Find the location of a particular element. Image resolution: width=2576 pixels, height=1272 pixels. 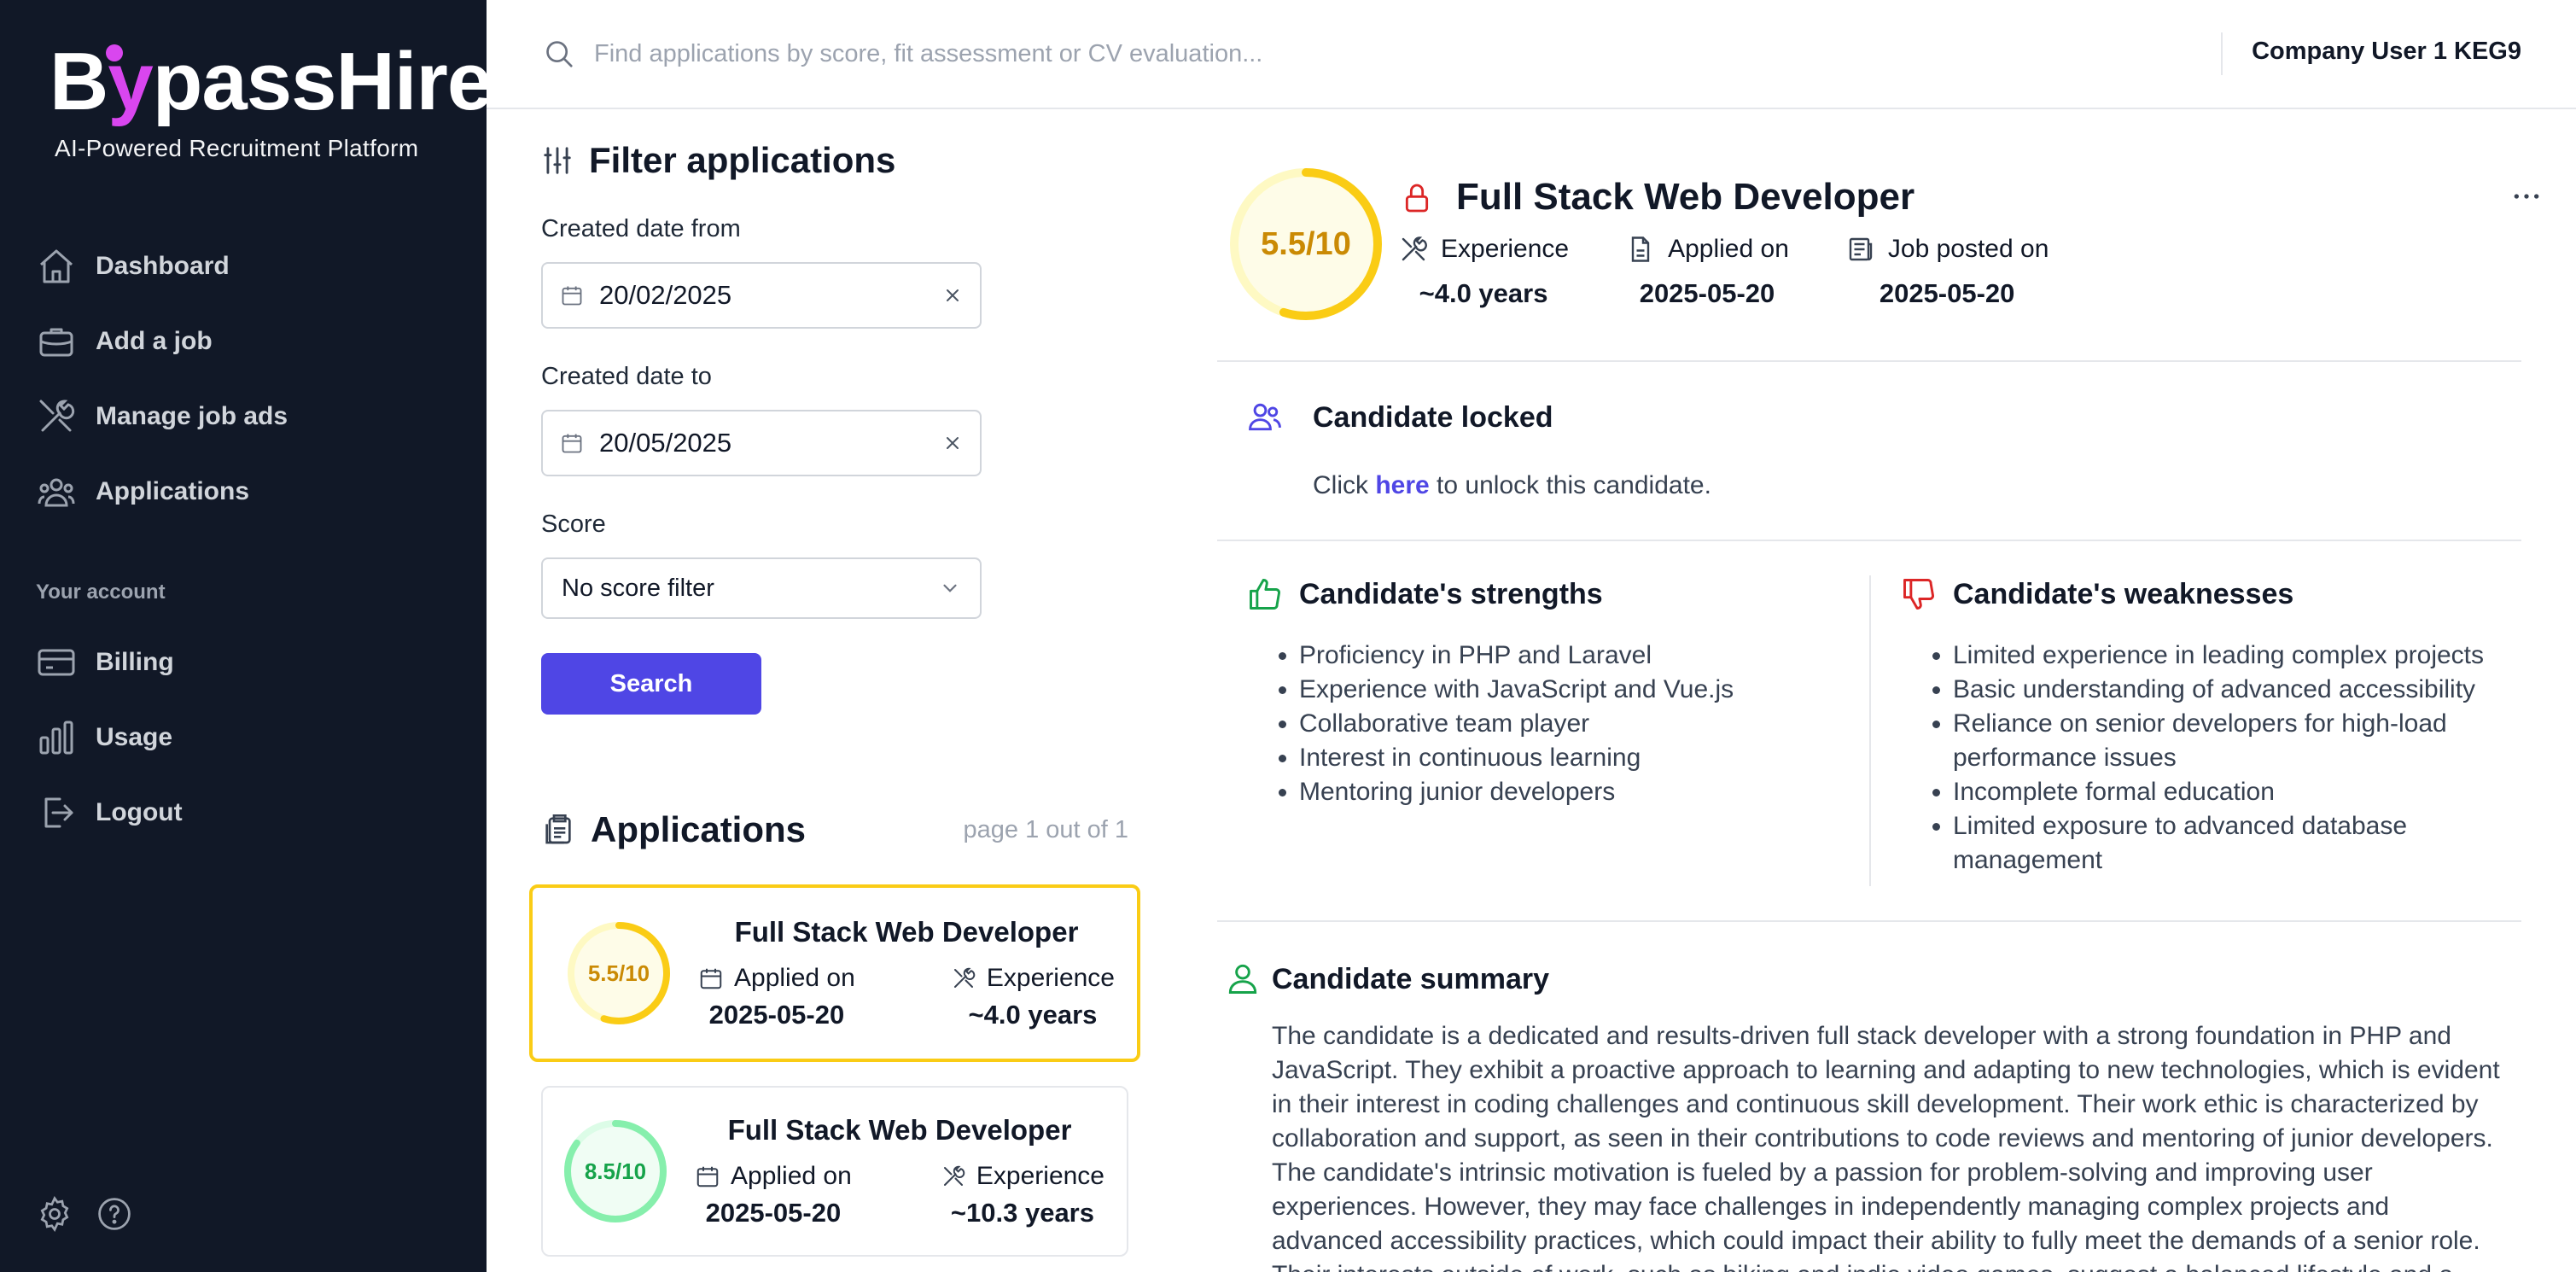

topbar: Company User 1 KEG9 is located at coordinates (1531, 54).